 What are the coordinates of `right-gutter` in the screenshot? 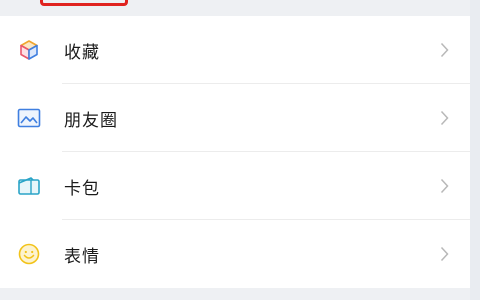 It's located at (475, 150).